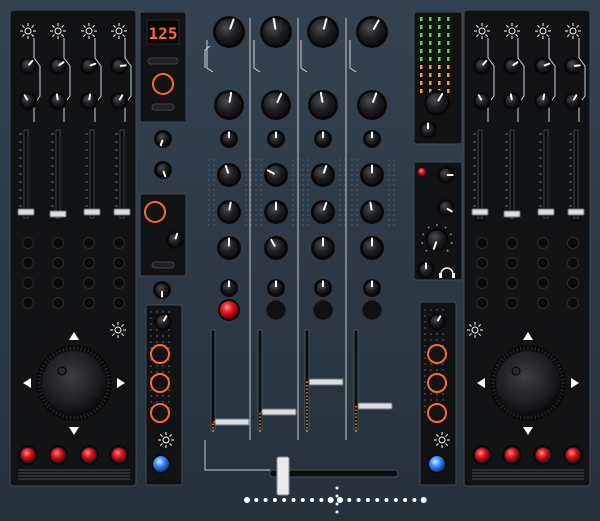 This screenshot has height=521, width=600. What do you see at coordinates (161, 464) in the screenshot?
I see `blue-led-button` at bounding box center [161, 464].